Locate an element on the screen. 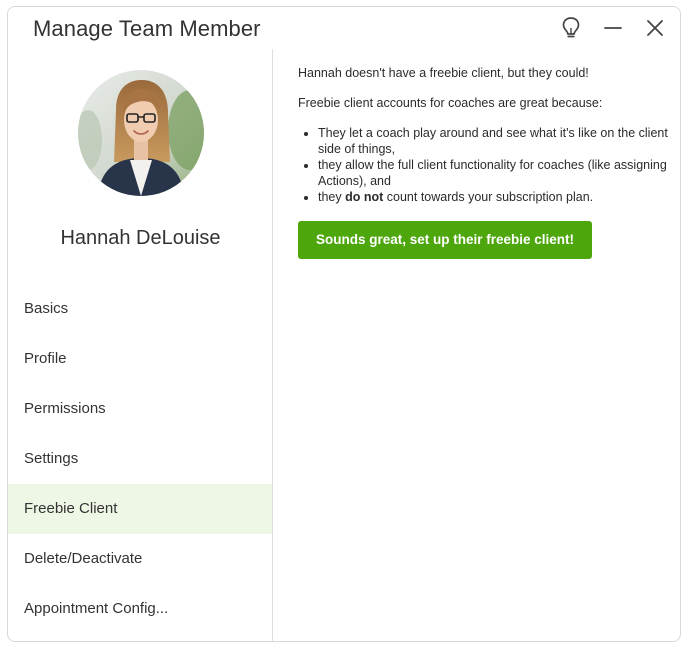  avatar-photo is located at coordinates (141, 133).